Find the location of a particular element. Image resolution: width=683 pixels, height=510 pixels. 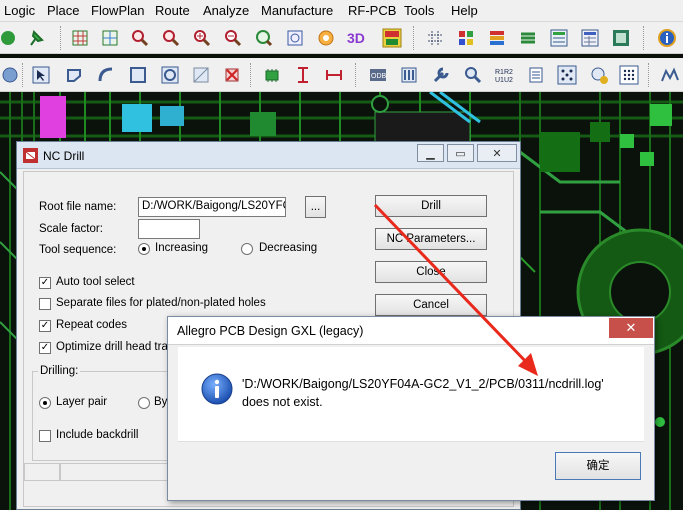

menu-help: Help is located at coordinates (464, 10).